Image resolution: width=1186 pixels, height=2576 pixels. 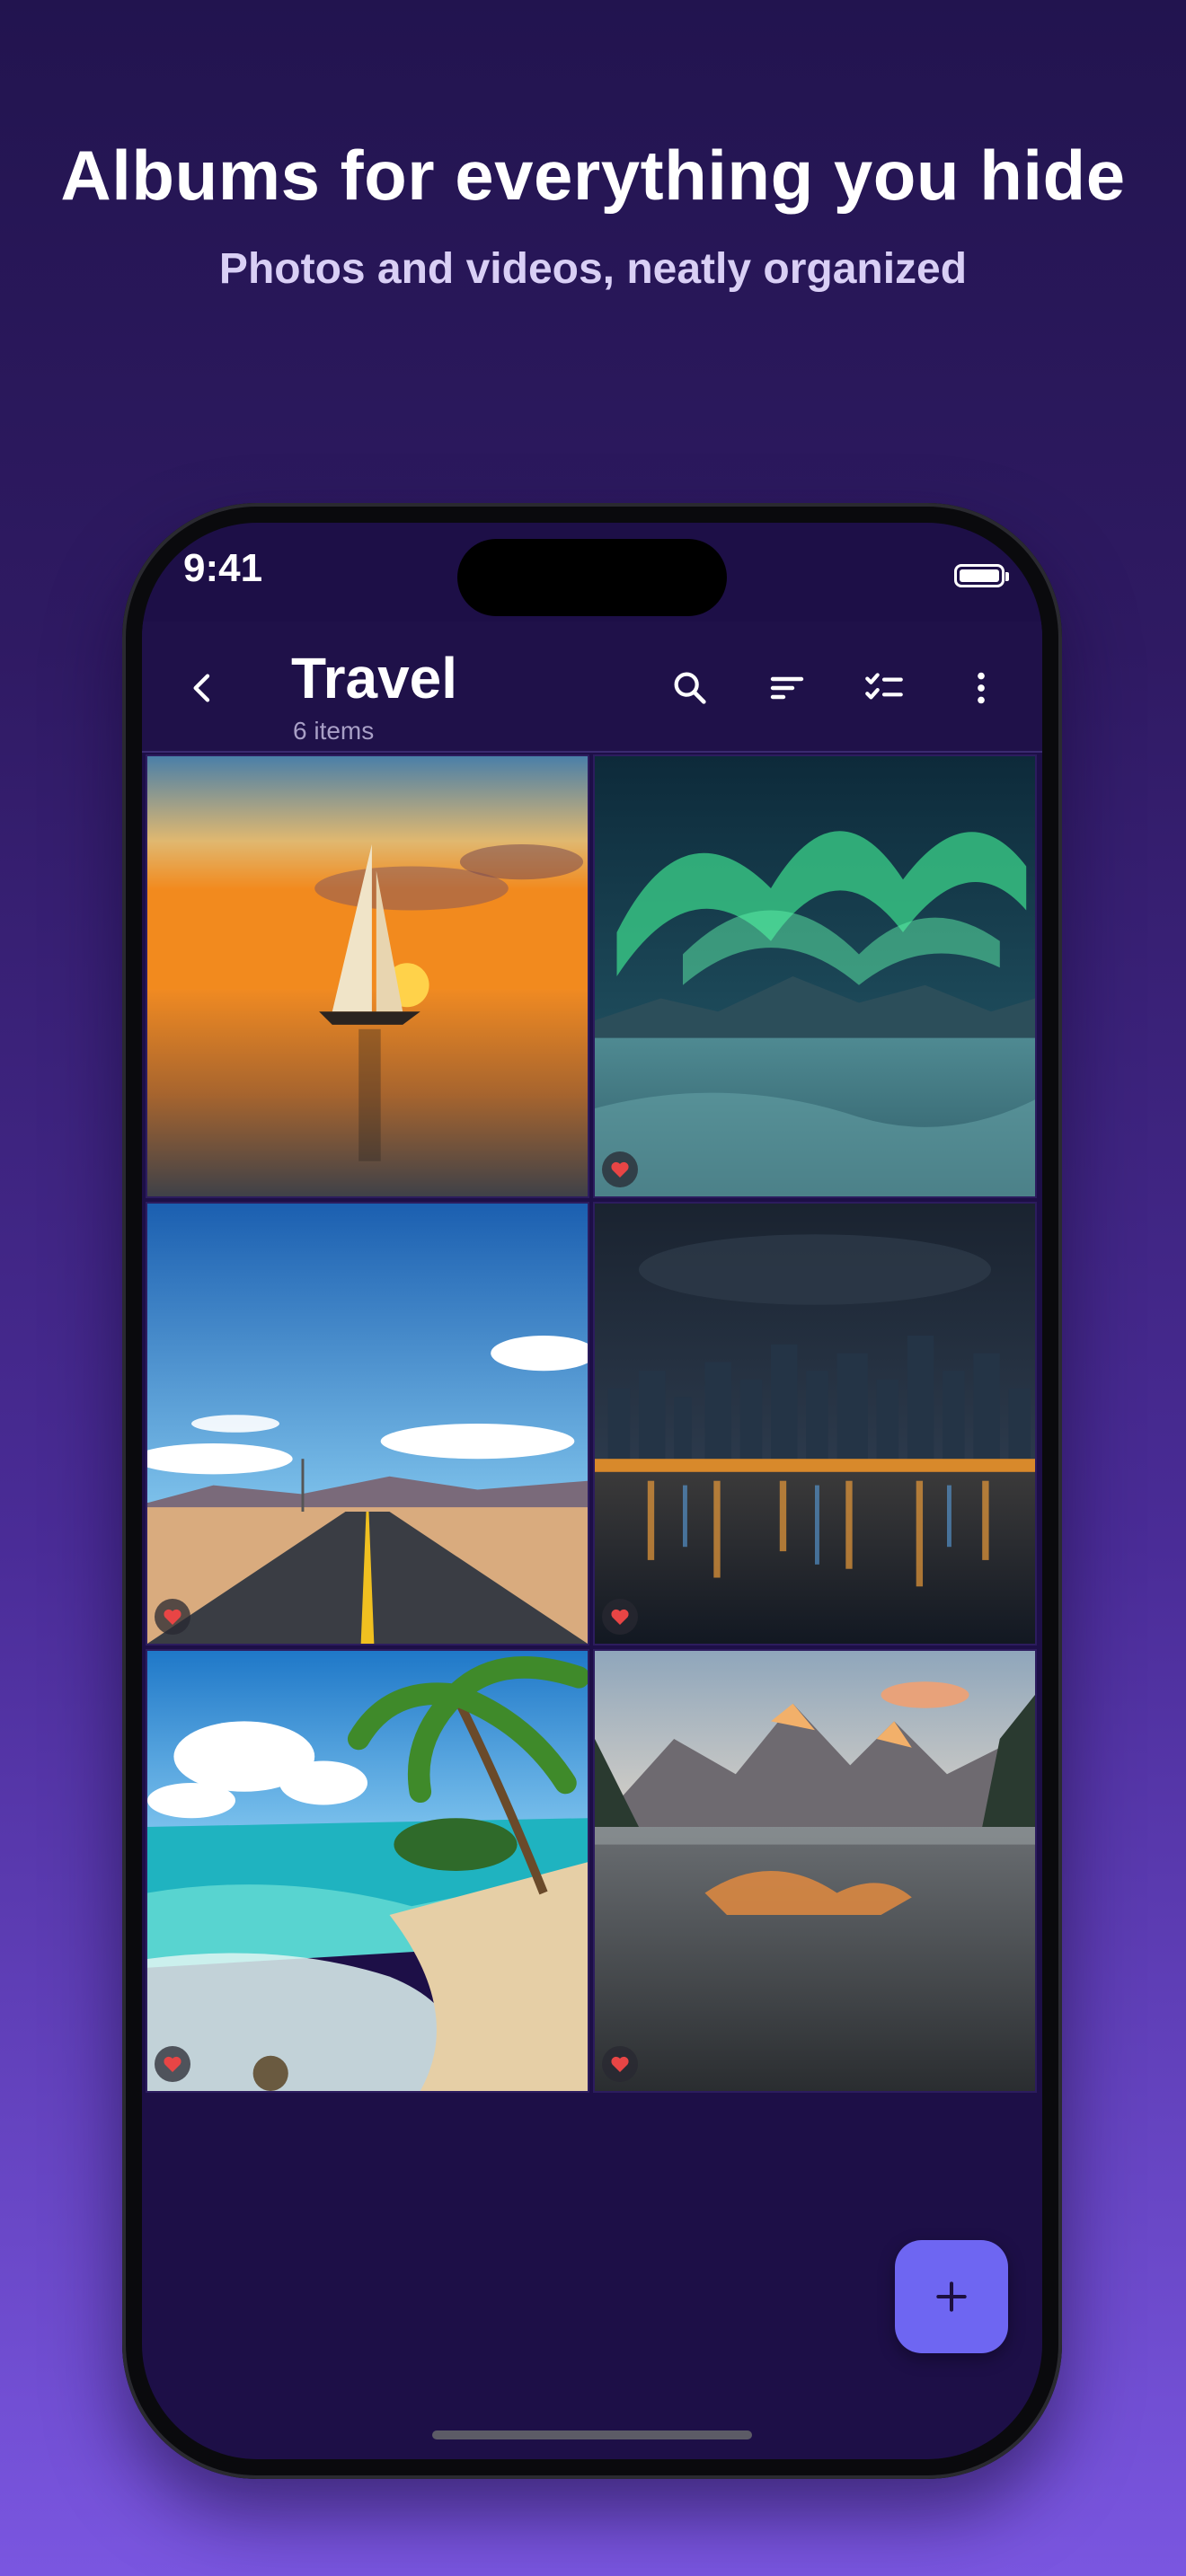 I want to click on more-vert-icon, so click(x=981, y=688).